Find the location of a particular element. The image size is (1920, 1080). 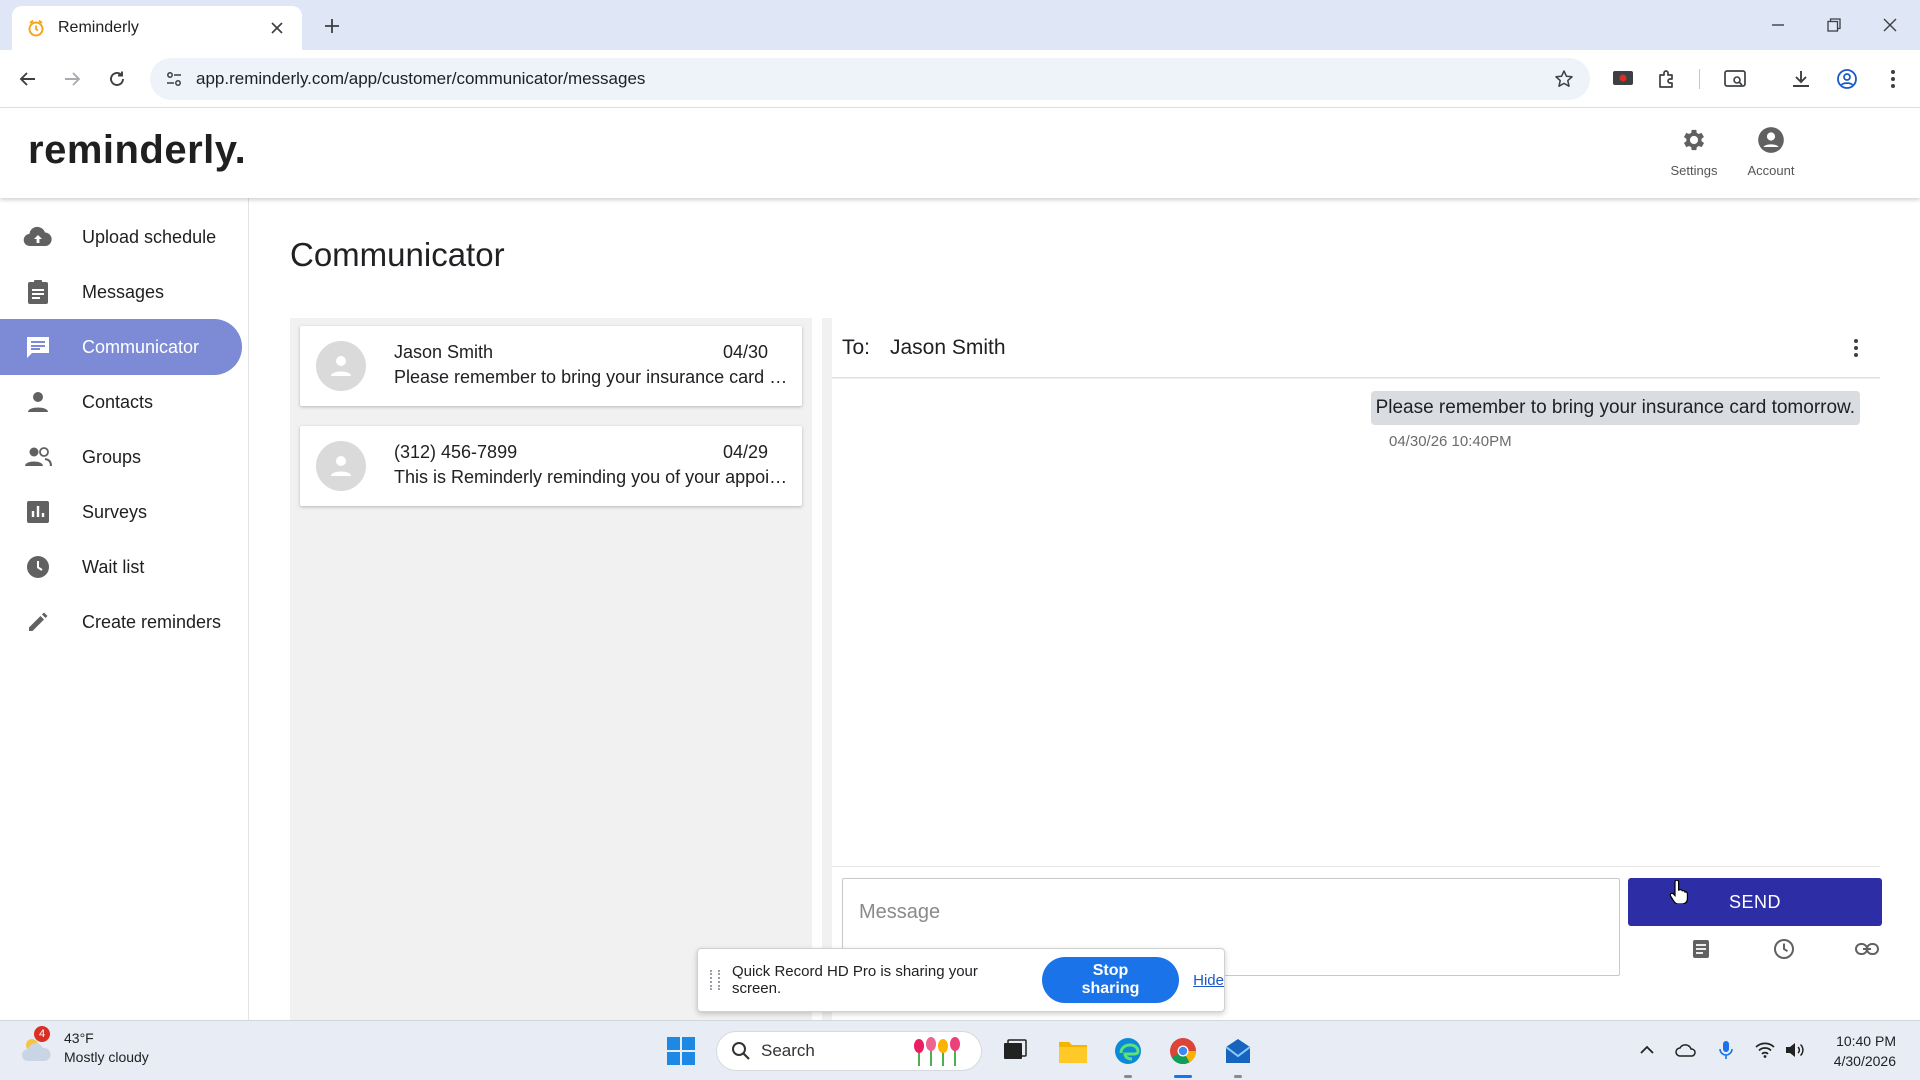

forward-arrow-icon is located at coordinates (72, 79).